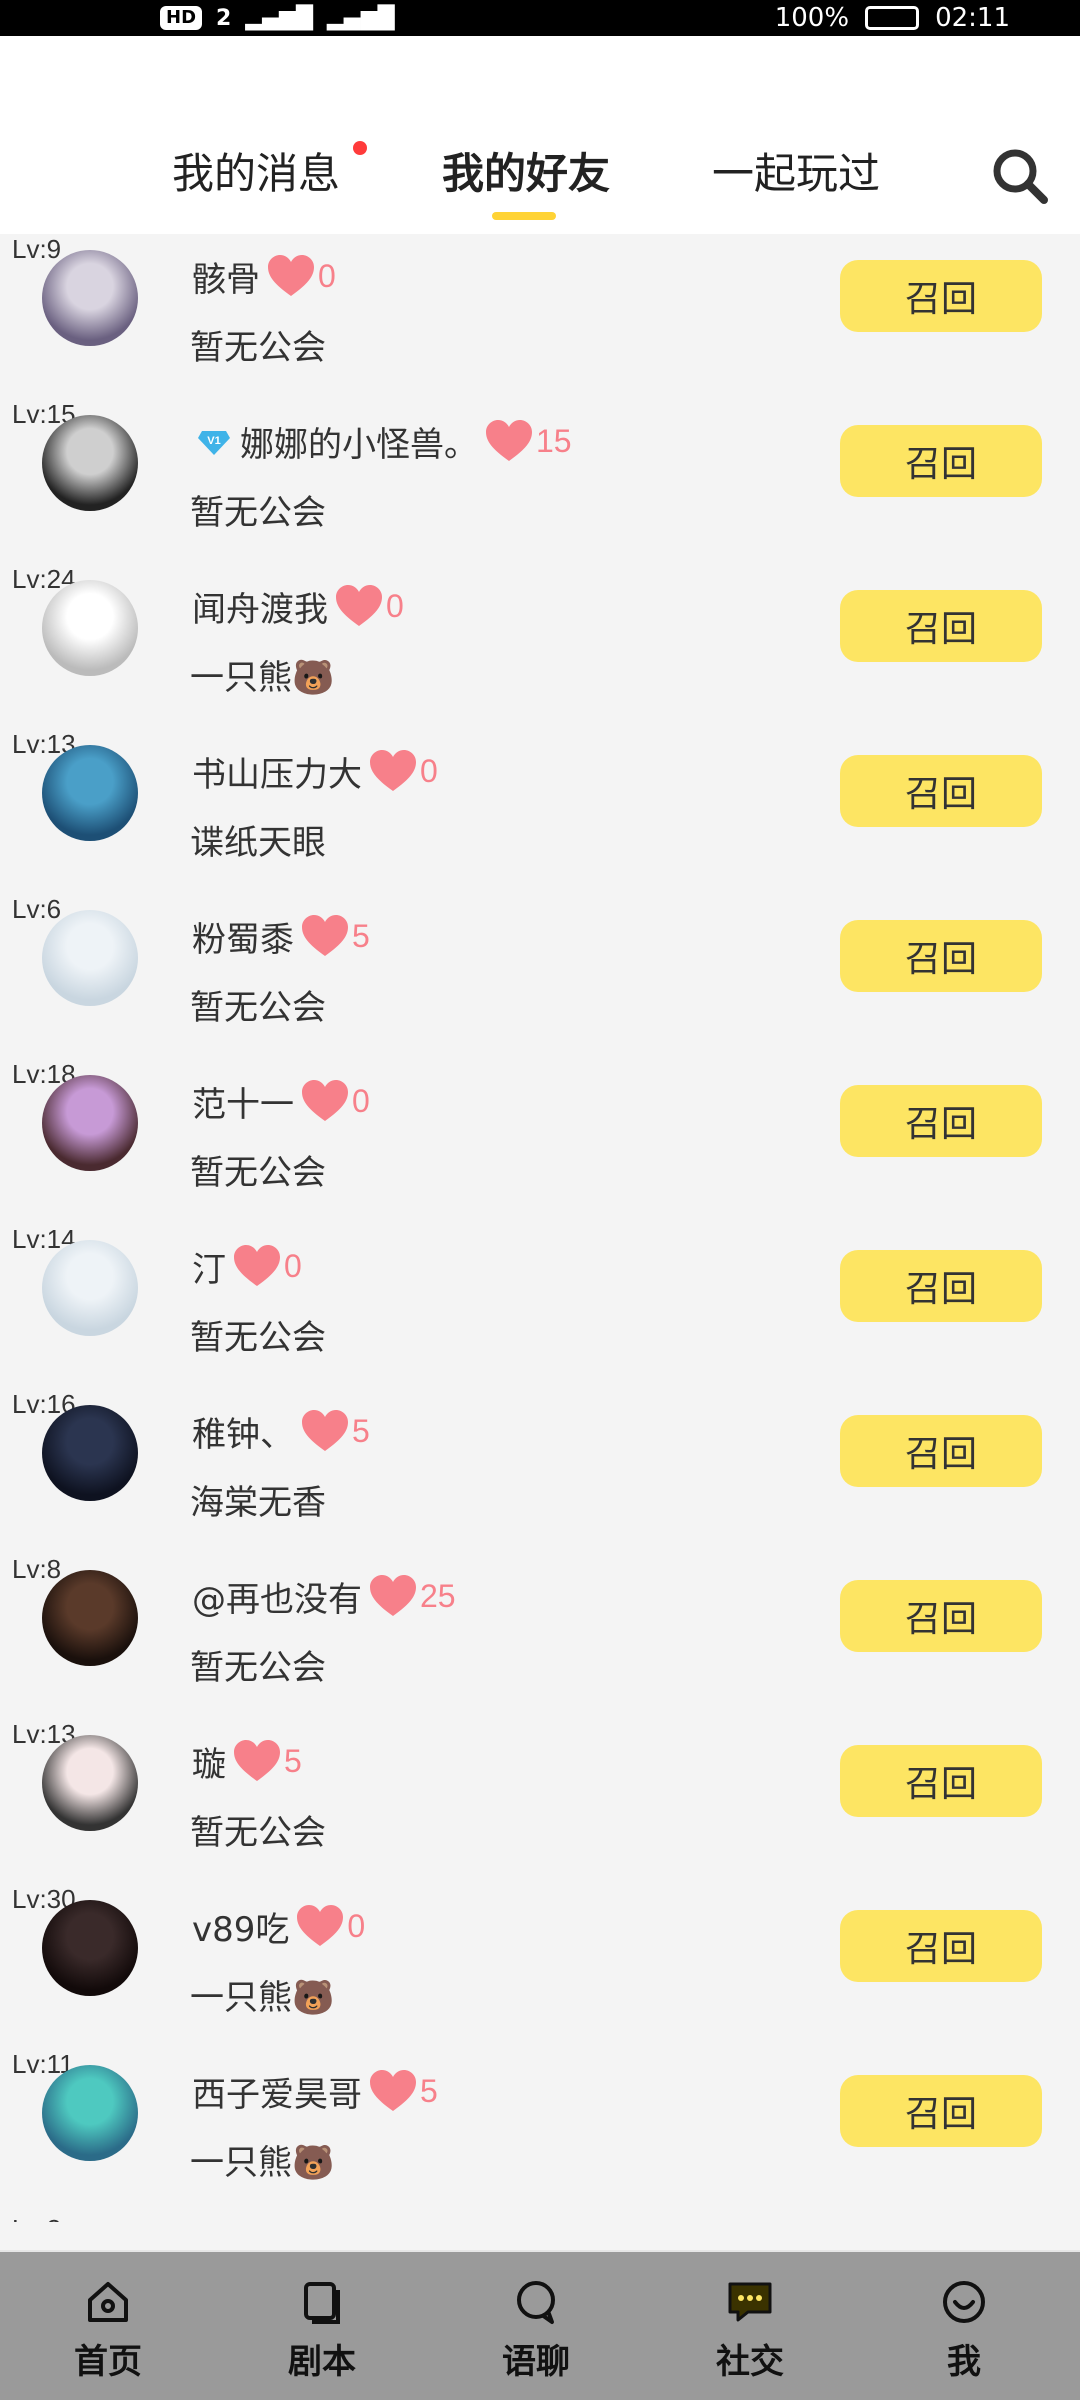 The height and width of the screenshot is (2400, 1080). What do you see at coordinates (540, 1471) in the screenshot?
I see `friend-row: Lv:16 稚钟、 5 海棠无香 召回` at bounding box center [540, 1471].